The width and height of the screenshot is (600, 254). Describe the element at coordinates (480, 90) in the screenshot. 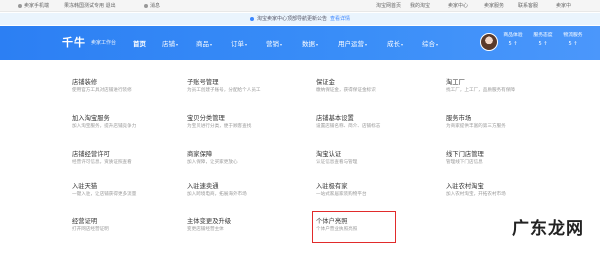

I see `service-desc: 找工厂，上工厂，品质服务有保障` at that location.